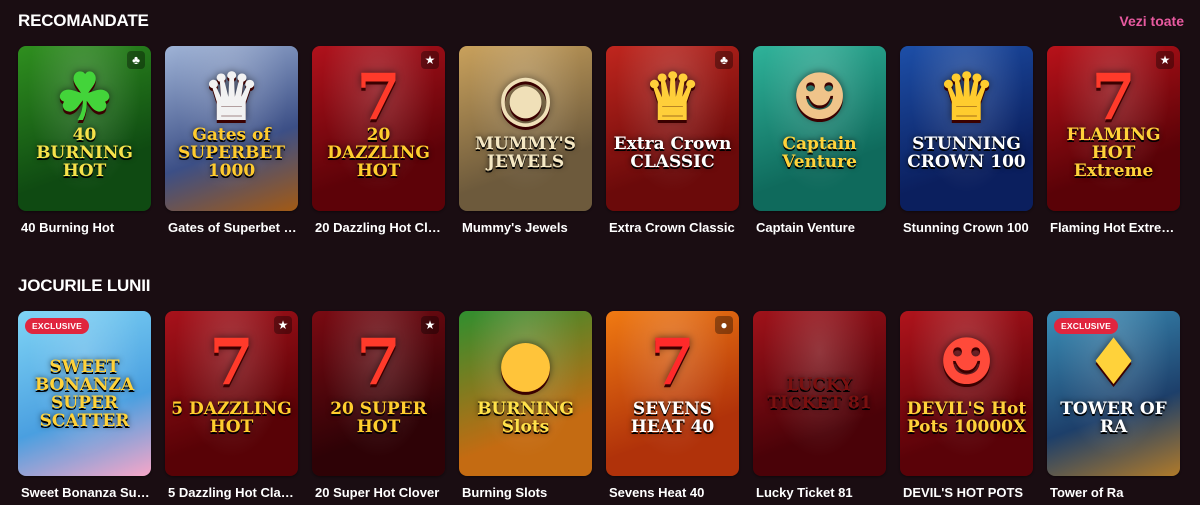 The height and width of the screenshot is (505, 1200). Describe the element at coordinates (1113, 492) in the screenshot. I see `game-name: Tower of Ra` at that location.